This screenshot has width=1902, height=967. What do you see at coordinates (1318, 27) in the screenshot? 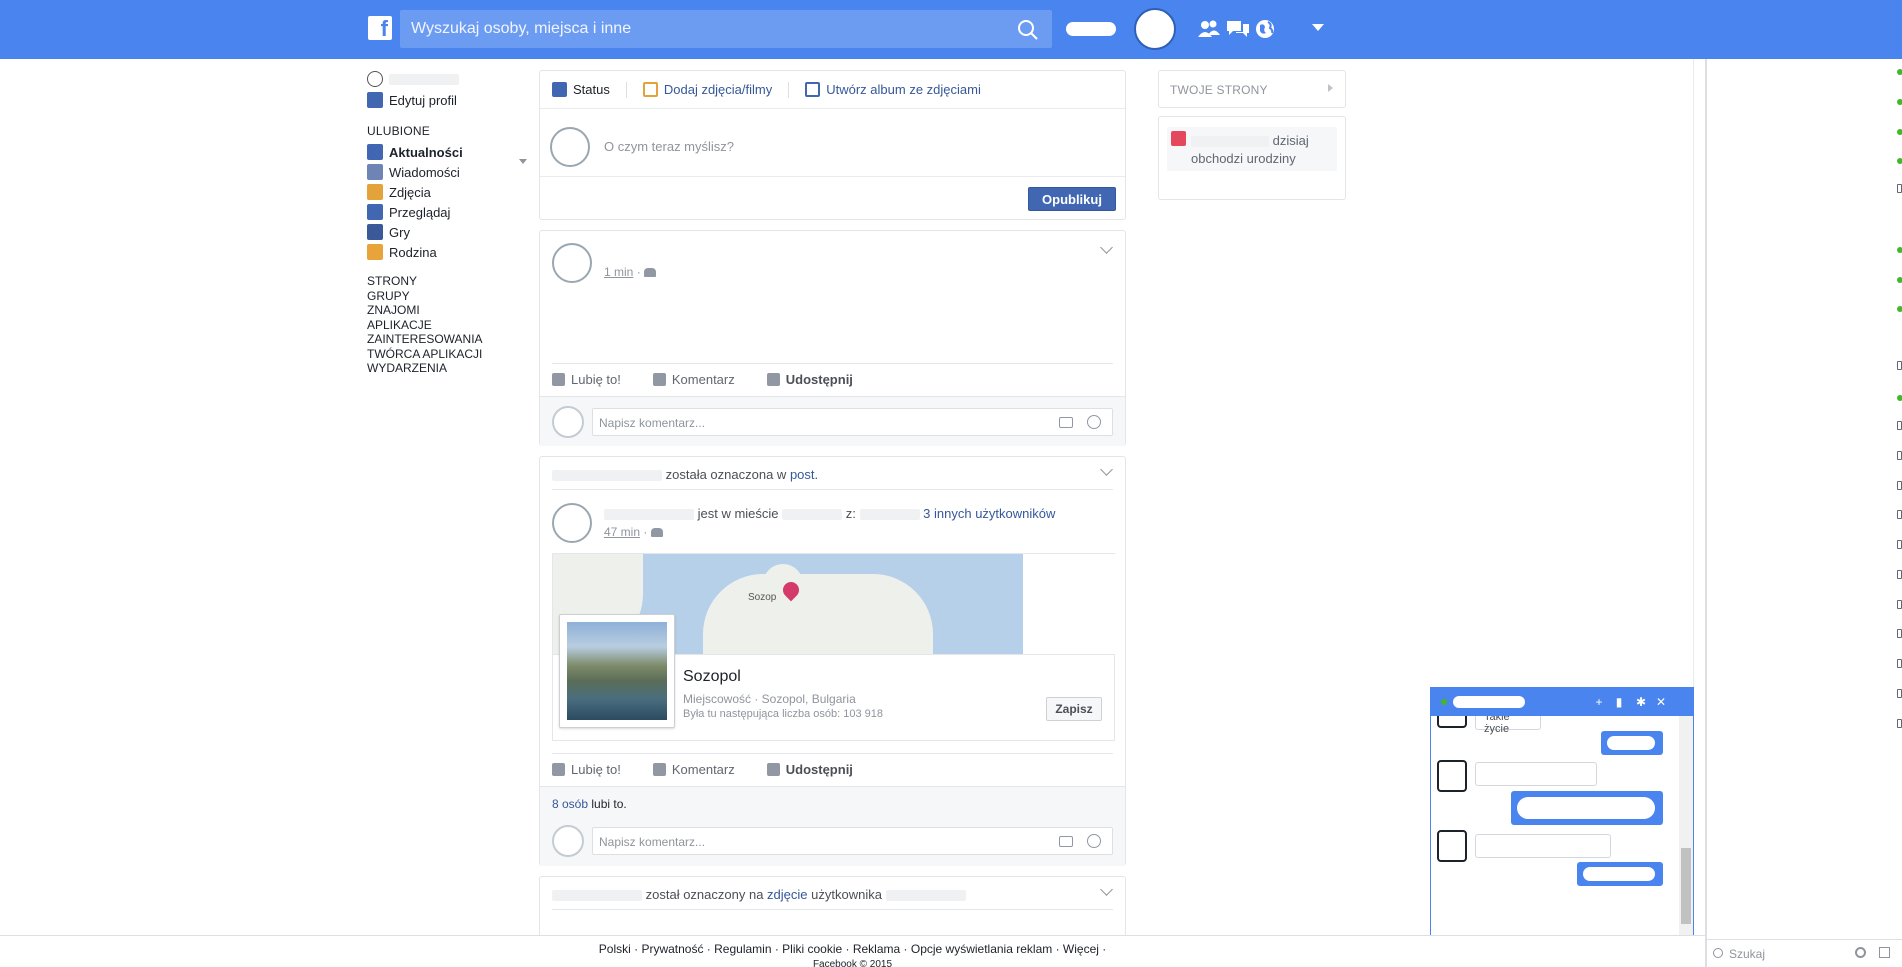
I see `account-menu-chevron-down-icon` at bounding box center [1318, 27].